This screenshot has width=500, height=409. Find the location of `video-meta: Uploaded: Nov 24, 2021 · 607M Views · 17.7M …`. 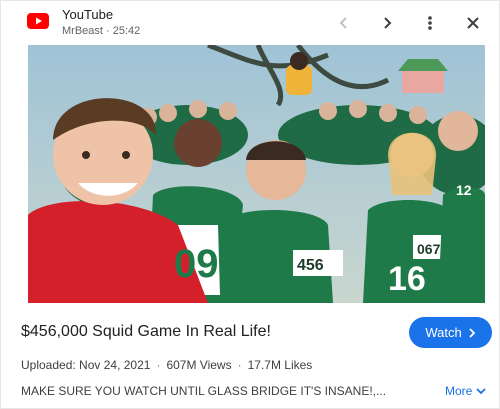

video-meta: Uploaded: Nov 24, 2021 · 607M Views · 17.7M … is located at coordinates (166, 365).